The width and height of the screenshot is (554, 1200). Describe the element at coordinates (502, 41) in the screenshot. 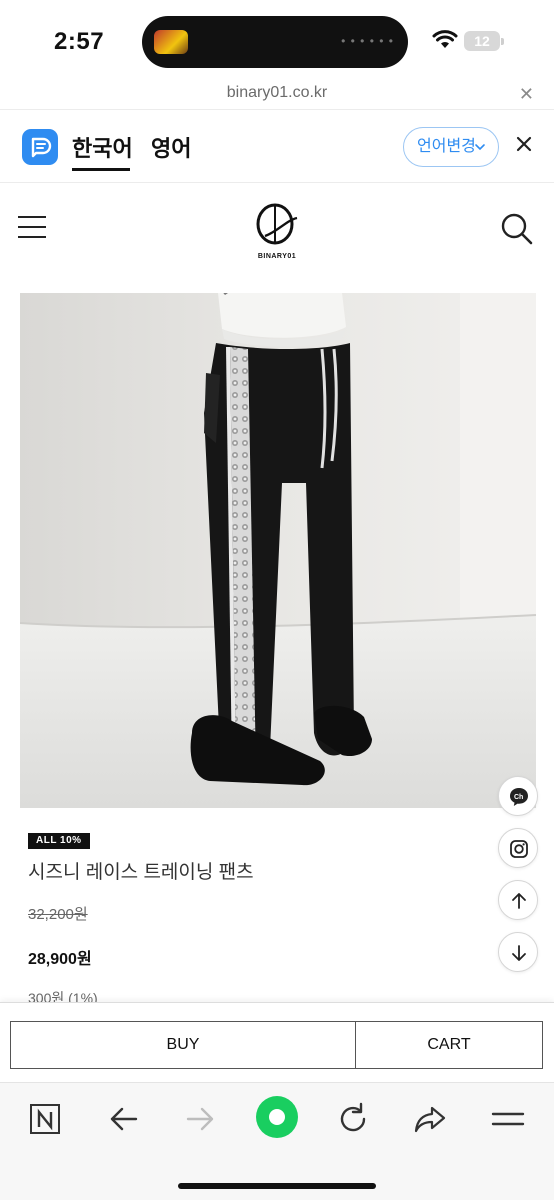

I see `battery-tip` at that location.